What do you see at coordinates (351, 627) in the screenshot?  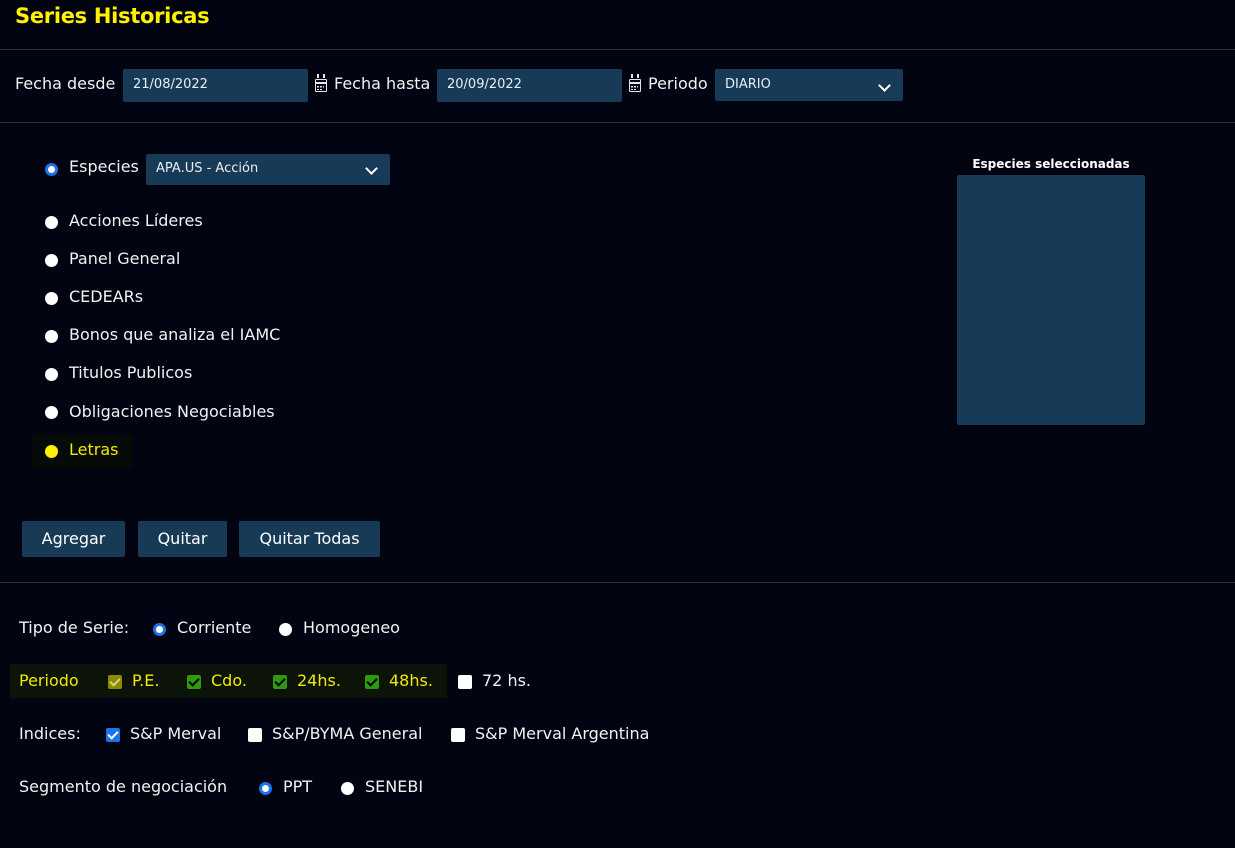 I see `option-label: Homogeneo` at bounding box center [351, 627].